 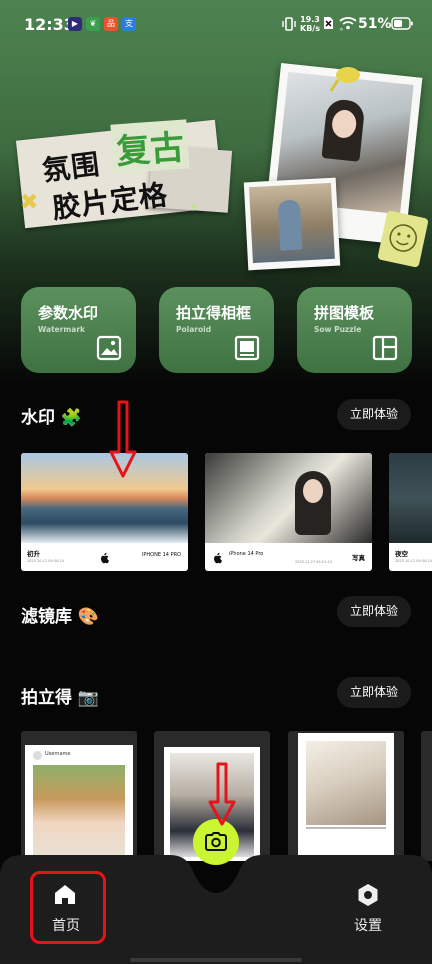 I want to click on battery-icon, so click(x=402, y=25).